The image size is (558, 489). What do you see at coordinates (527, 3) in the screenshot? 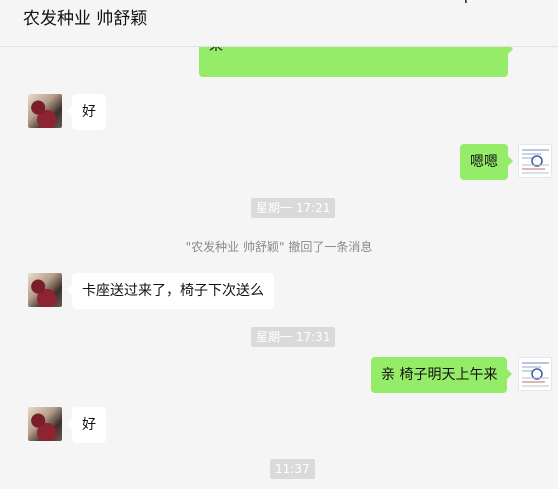
I see `more-icon: ⋯` at bounding box center [527, 3].